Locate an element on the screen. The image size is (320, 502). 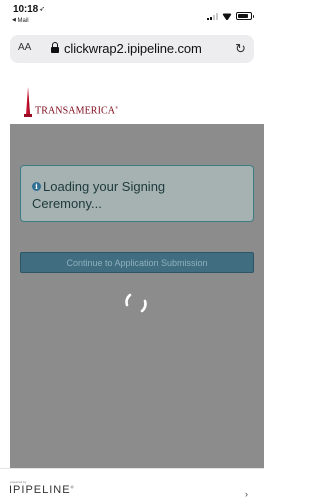
back-triangle-icon: ◀ is located at coordinates (14, 20).